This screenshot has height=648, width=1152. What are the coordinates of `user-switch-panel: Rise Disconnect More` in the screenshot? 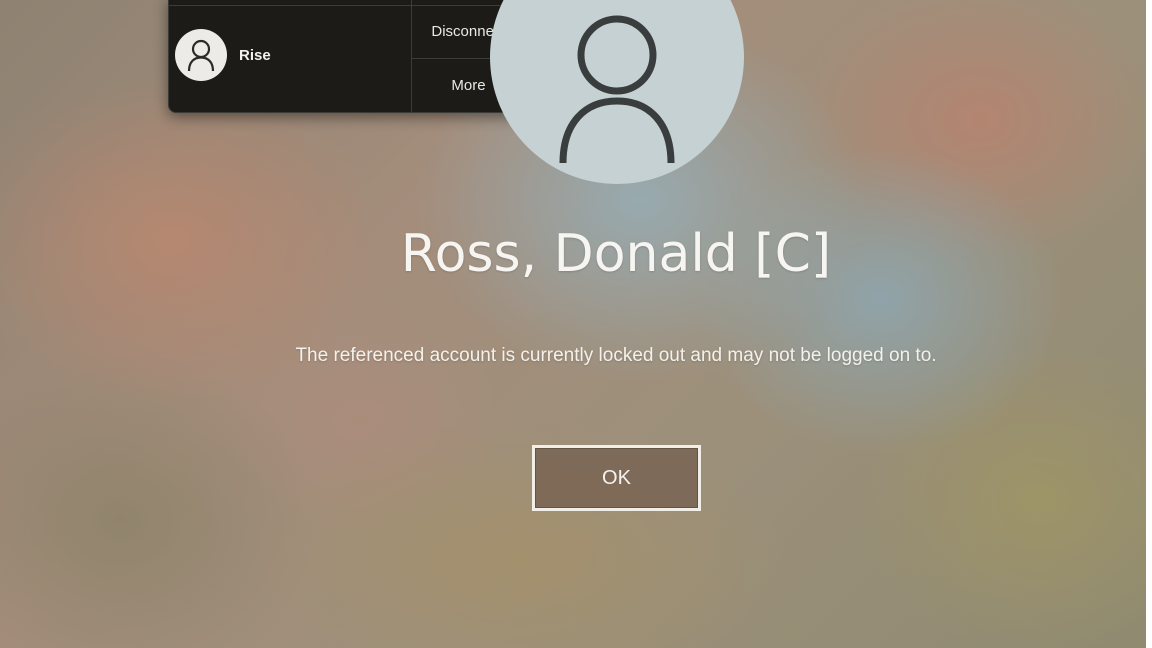 It's located at (347, 56).